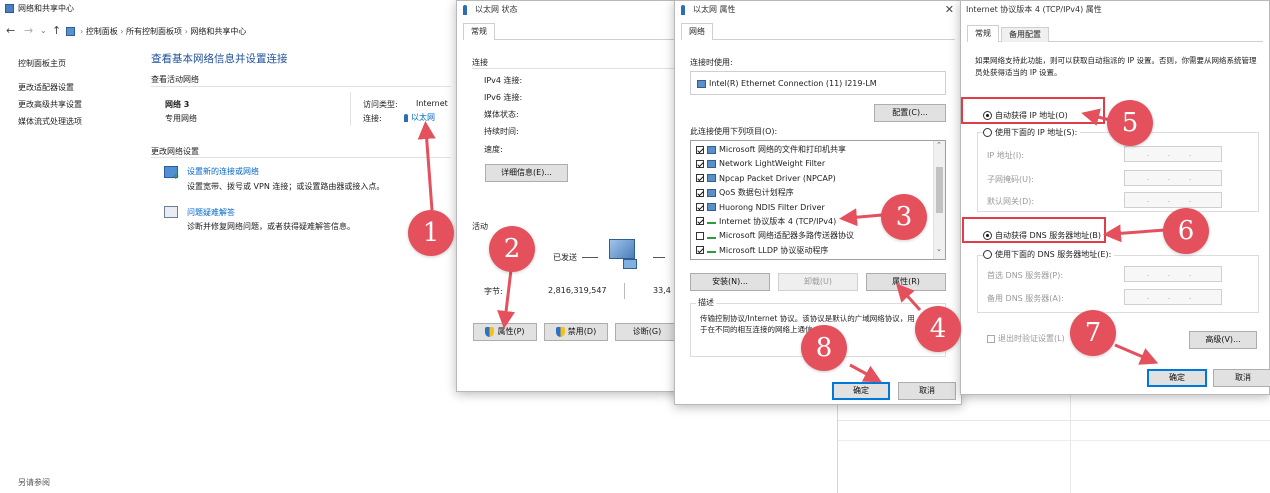 Image resolution: width=1270 pixels, height=493 pixels. I want to click on step-marker-7: 7, so click(1093, 333).